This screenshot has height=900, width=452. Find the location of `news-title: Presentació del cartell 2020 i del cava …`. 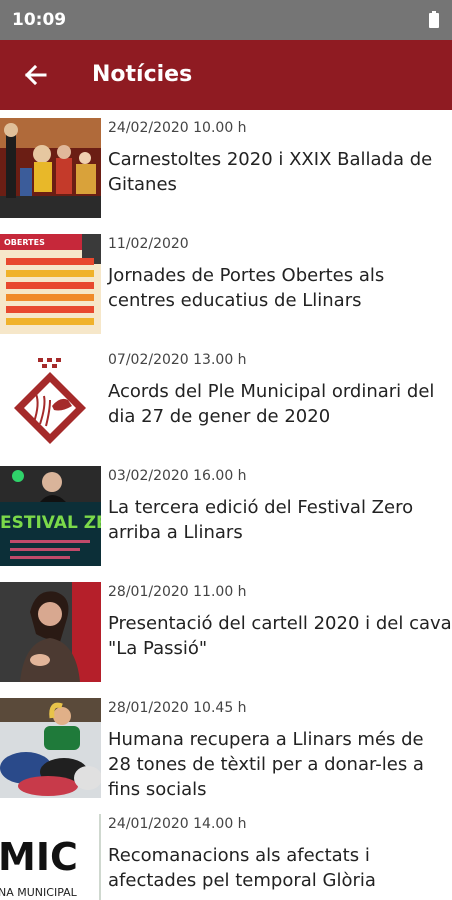

news-title: Presentació del cartell 2020 i del cava … is located at coordinates (280, 636).